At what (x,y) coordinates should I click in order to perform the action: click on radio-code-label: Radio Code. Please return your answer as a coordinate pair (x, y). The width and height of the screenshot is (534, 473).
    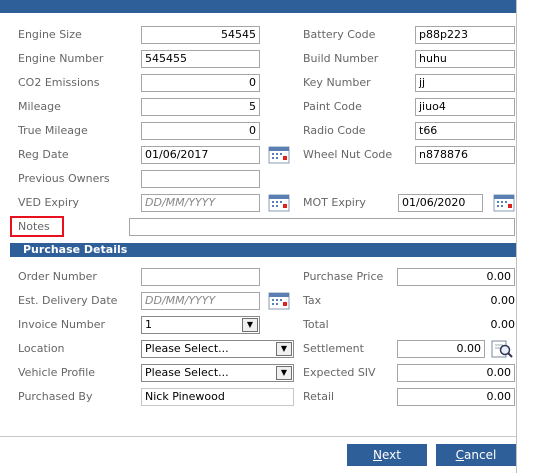
    Looking at the image, I should click on (334, 130).